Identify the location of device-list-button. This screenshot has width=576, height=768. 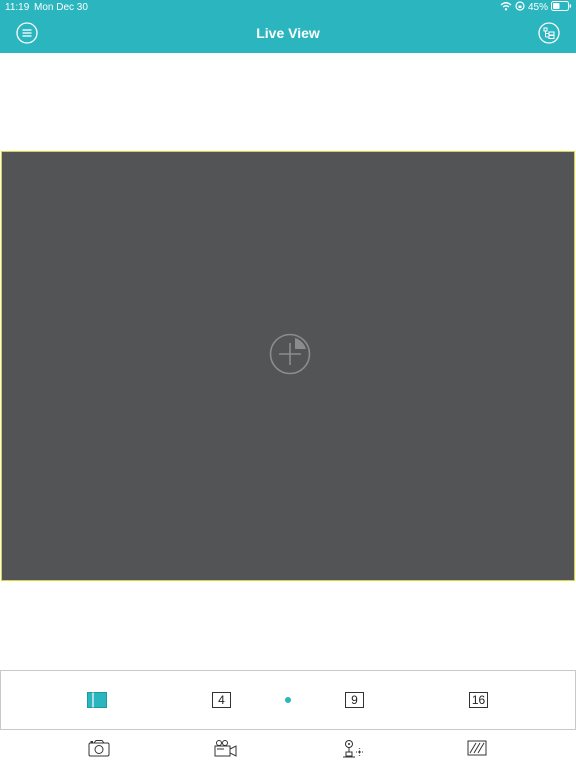
(549, 33).